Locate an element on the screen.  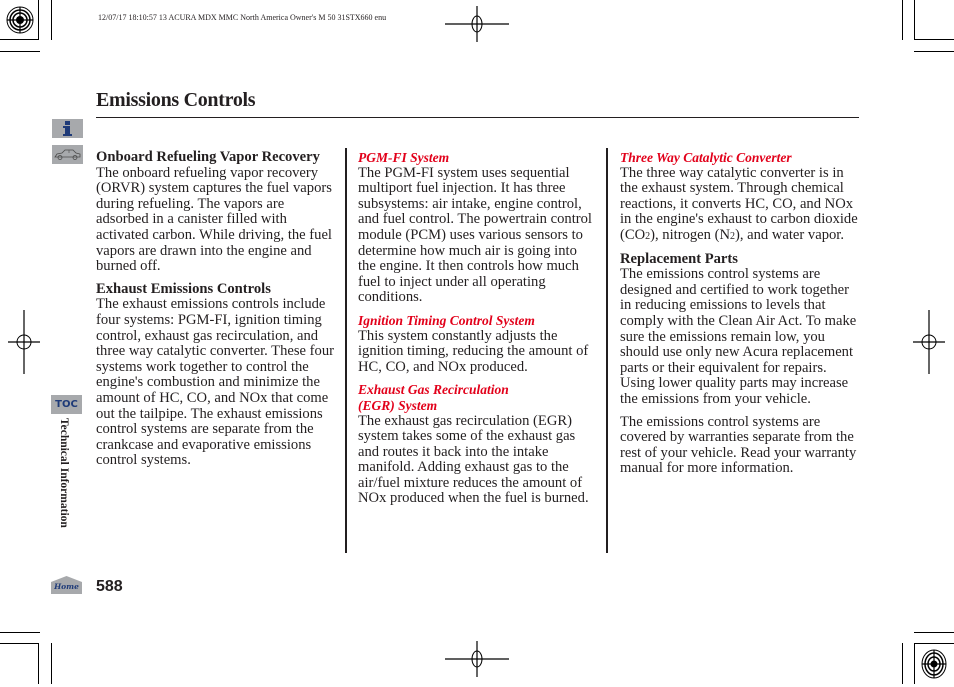
home-label: Home is located at coordinates (66, 586).